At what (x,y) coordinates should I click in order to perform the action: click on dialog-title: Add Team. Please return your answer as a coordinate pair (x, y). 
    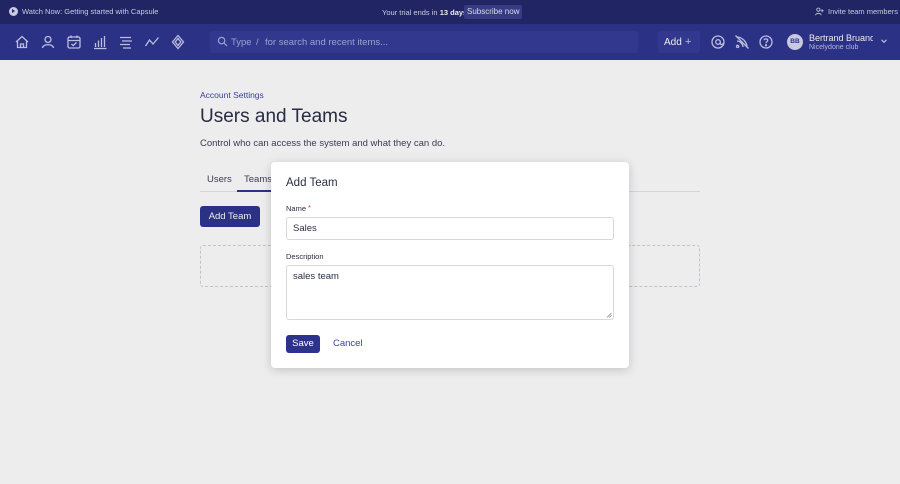
    Looking at the image, I should click on (312, 183).